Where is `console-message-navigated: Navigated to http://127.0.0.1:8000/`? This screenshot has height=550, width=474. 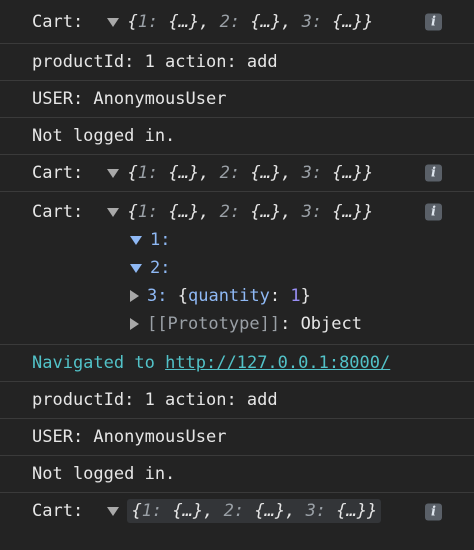
console-message-navigated: Navigated to http://127.0.0.1:8000/ is located at coordinates (237, 363).